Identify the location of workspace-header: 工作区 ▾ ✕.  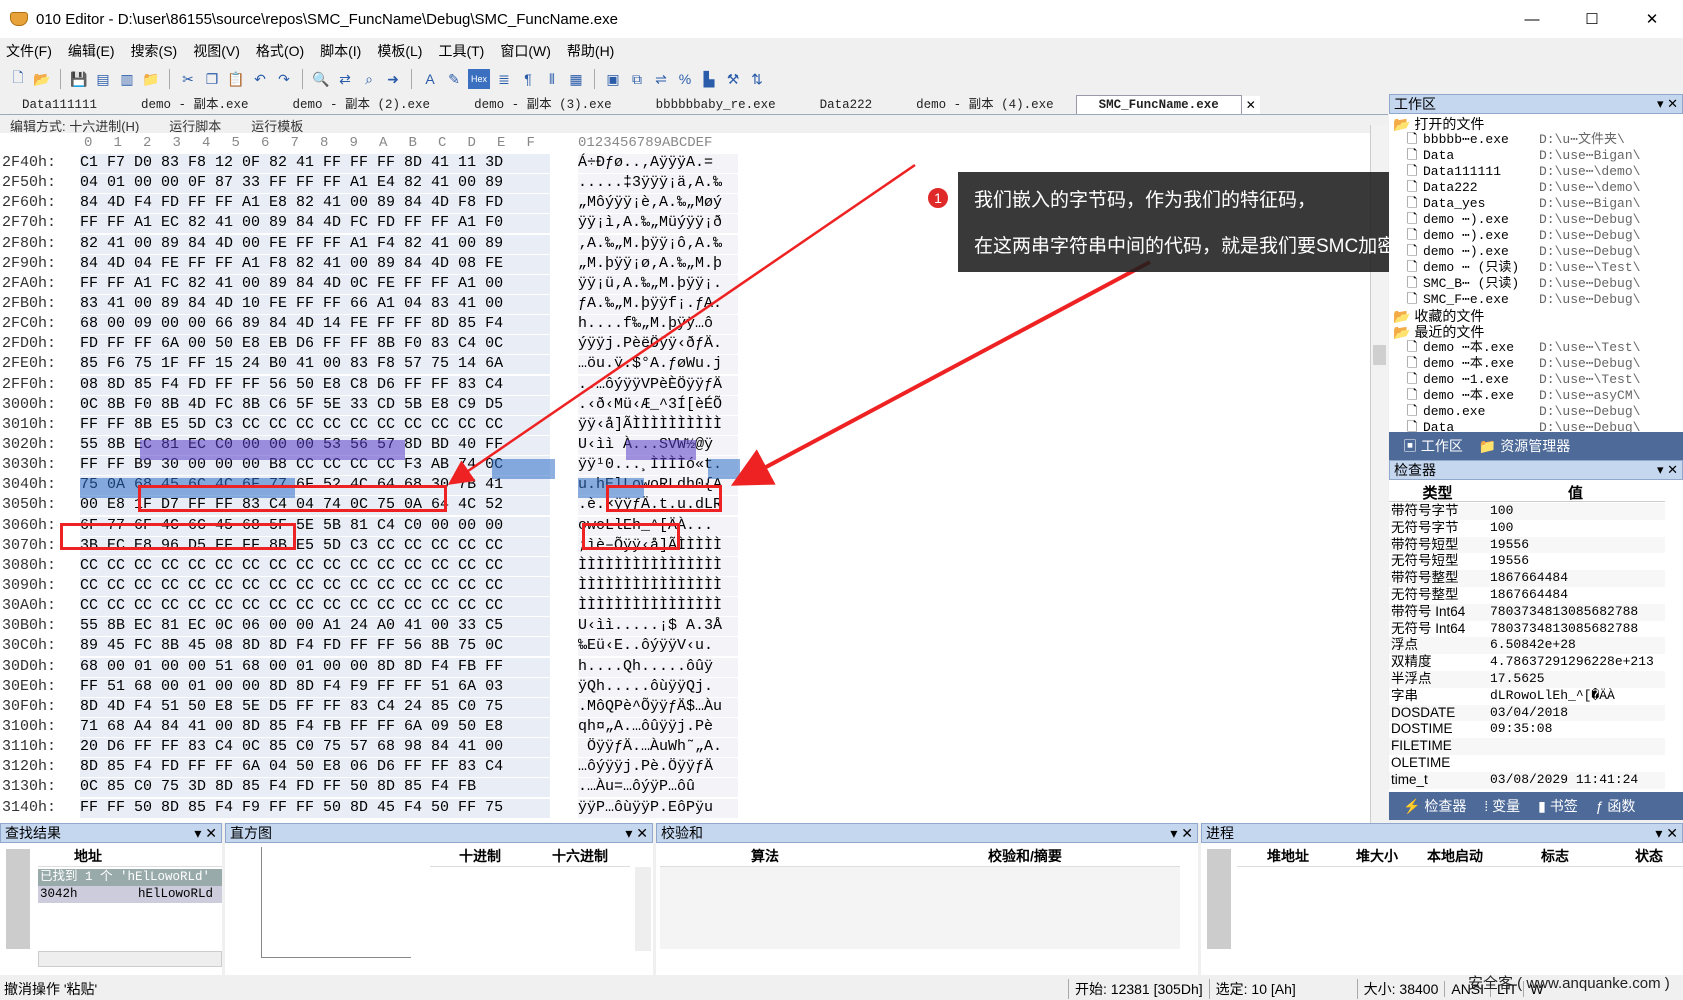
(1536, 104).